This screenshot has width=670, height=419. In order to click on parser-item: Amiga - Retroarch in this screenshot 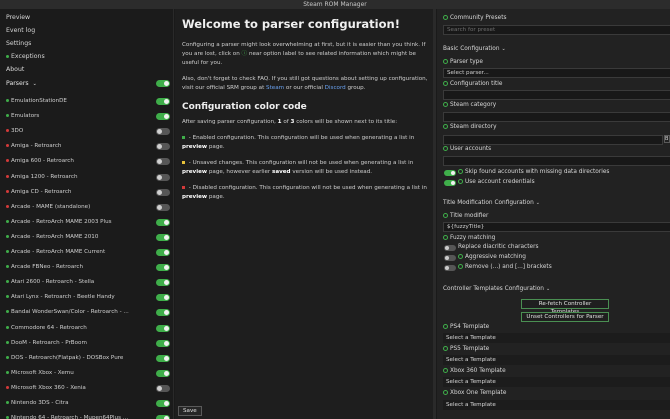, I will do `click(86, 146)`.